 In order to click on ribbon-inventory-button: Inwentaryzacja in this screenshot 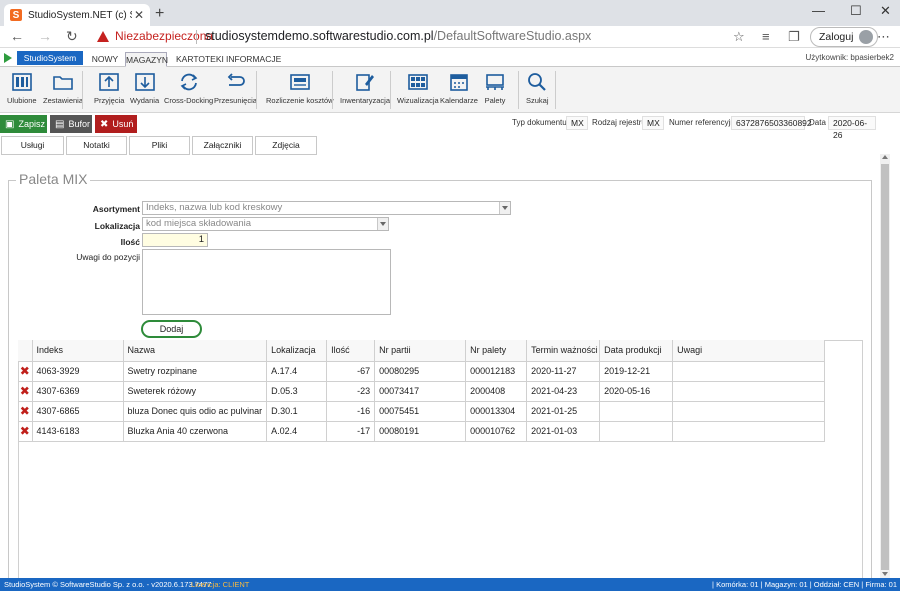, I will do `click(365, 88)`.